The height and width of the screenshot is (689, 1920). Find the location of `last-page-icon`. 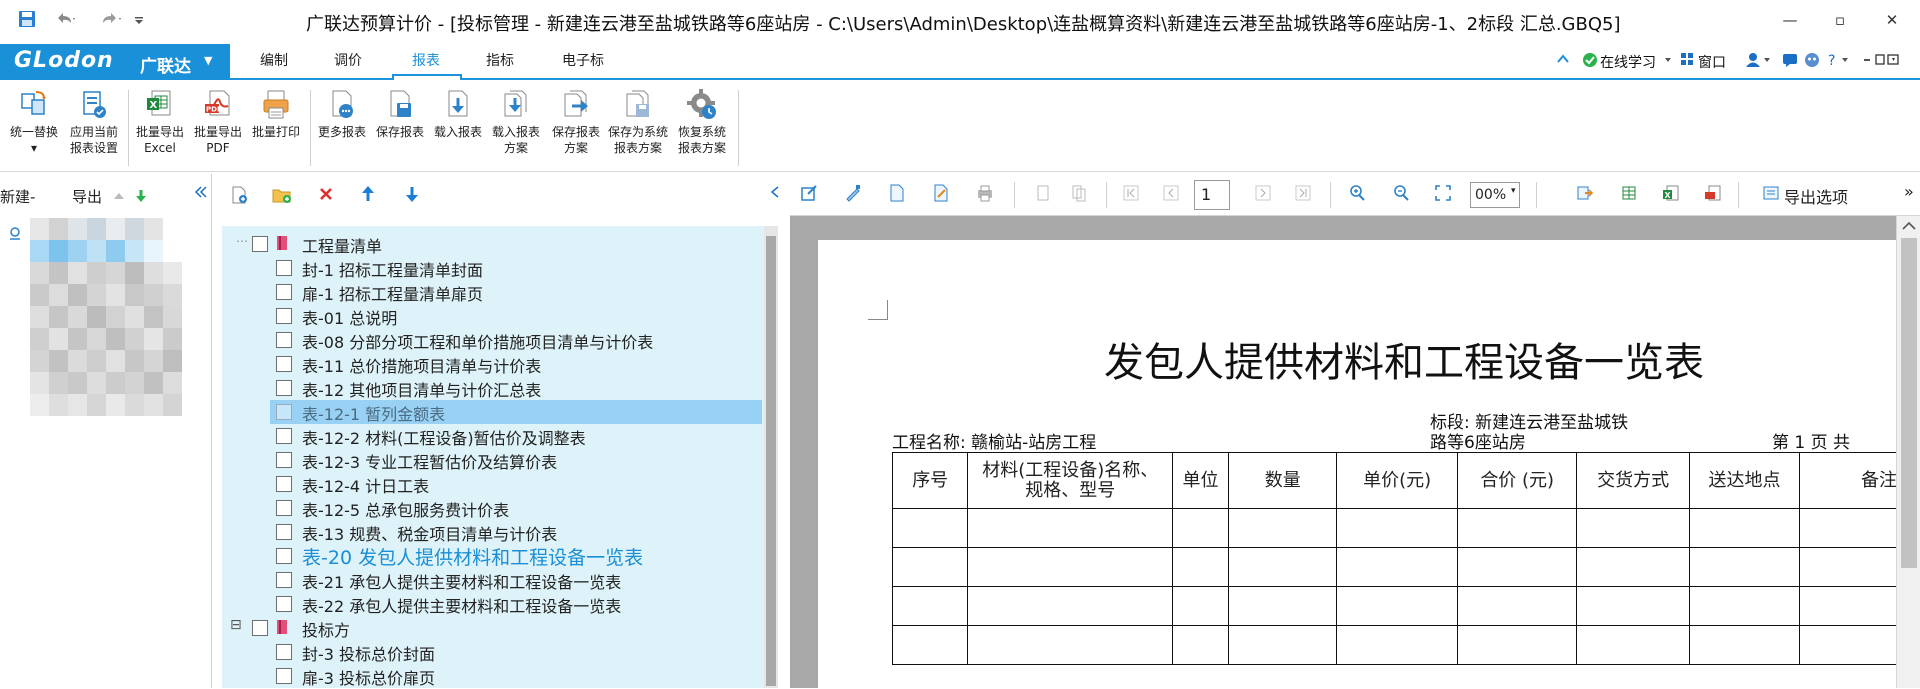

last-page-icon is located at coordinates (1305, 195).